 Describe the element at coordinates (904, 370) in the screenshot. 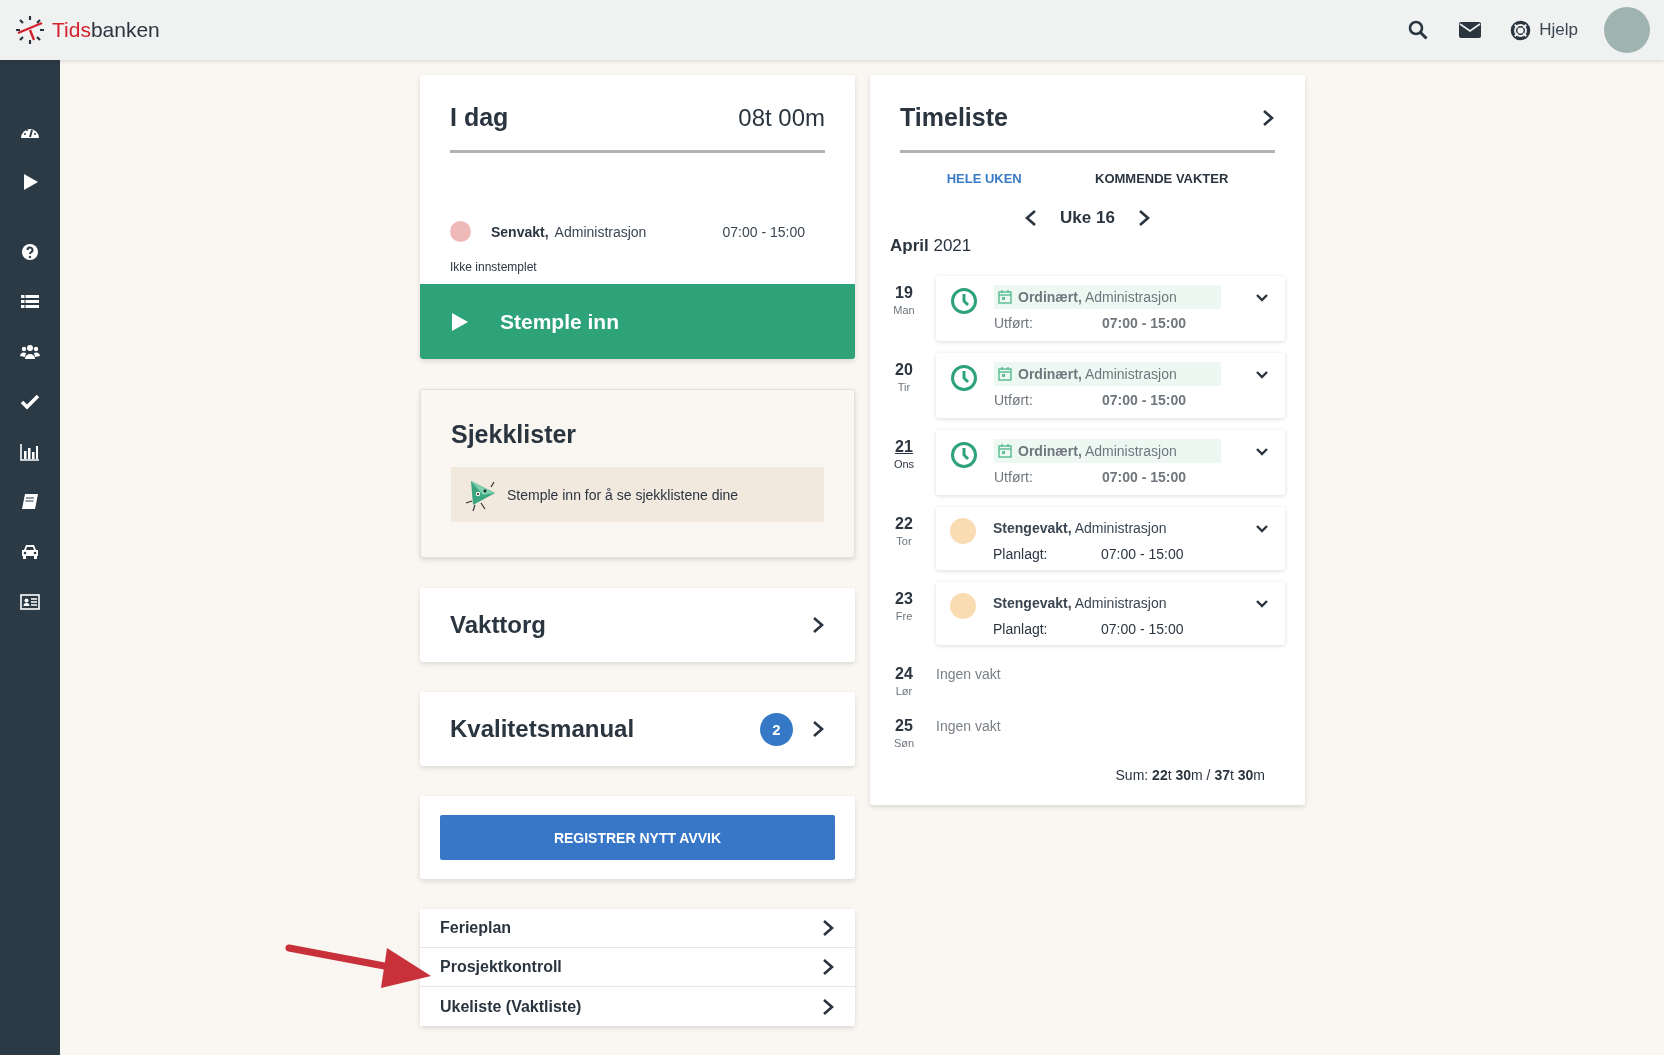

I see `day-number: 20` at that location.